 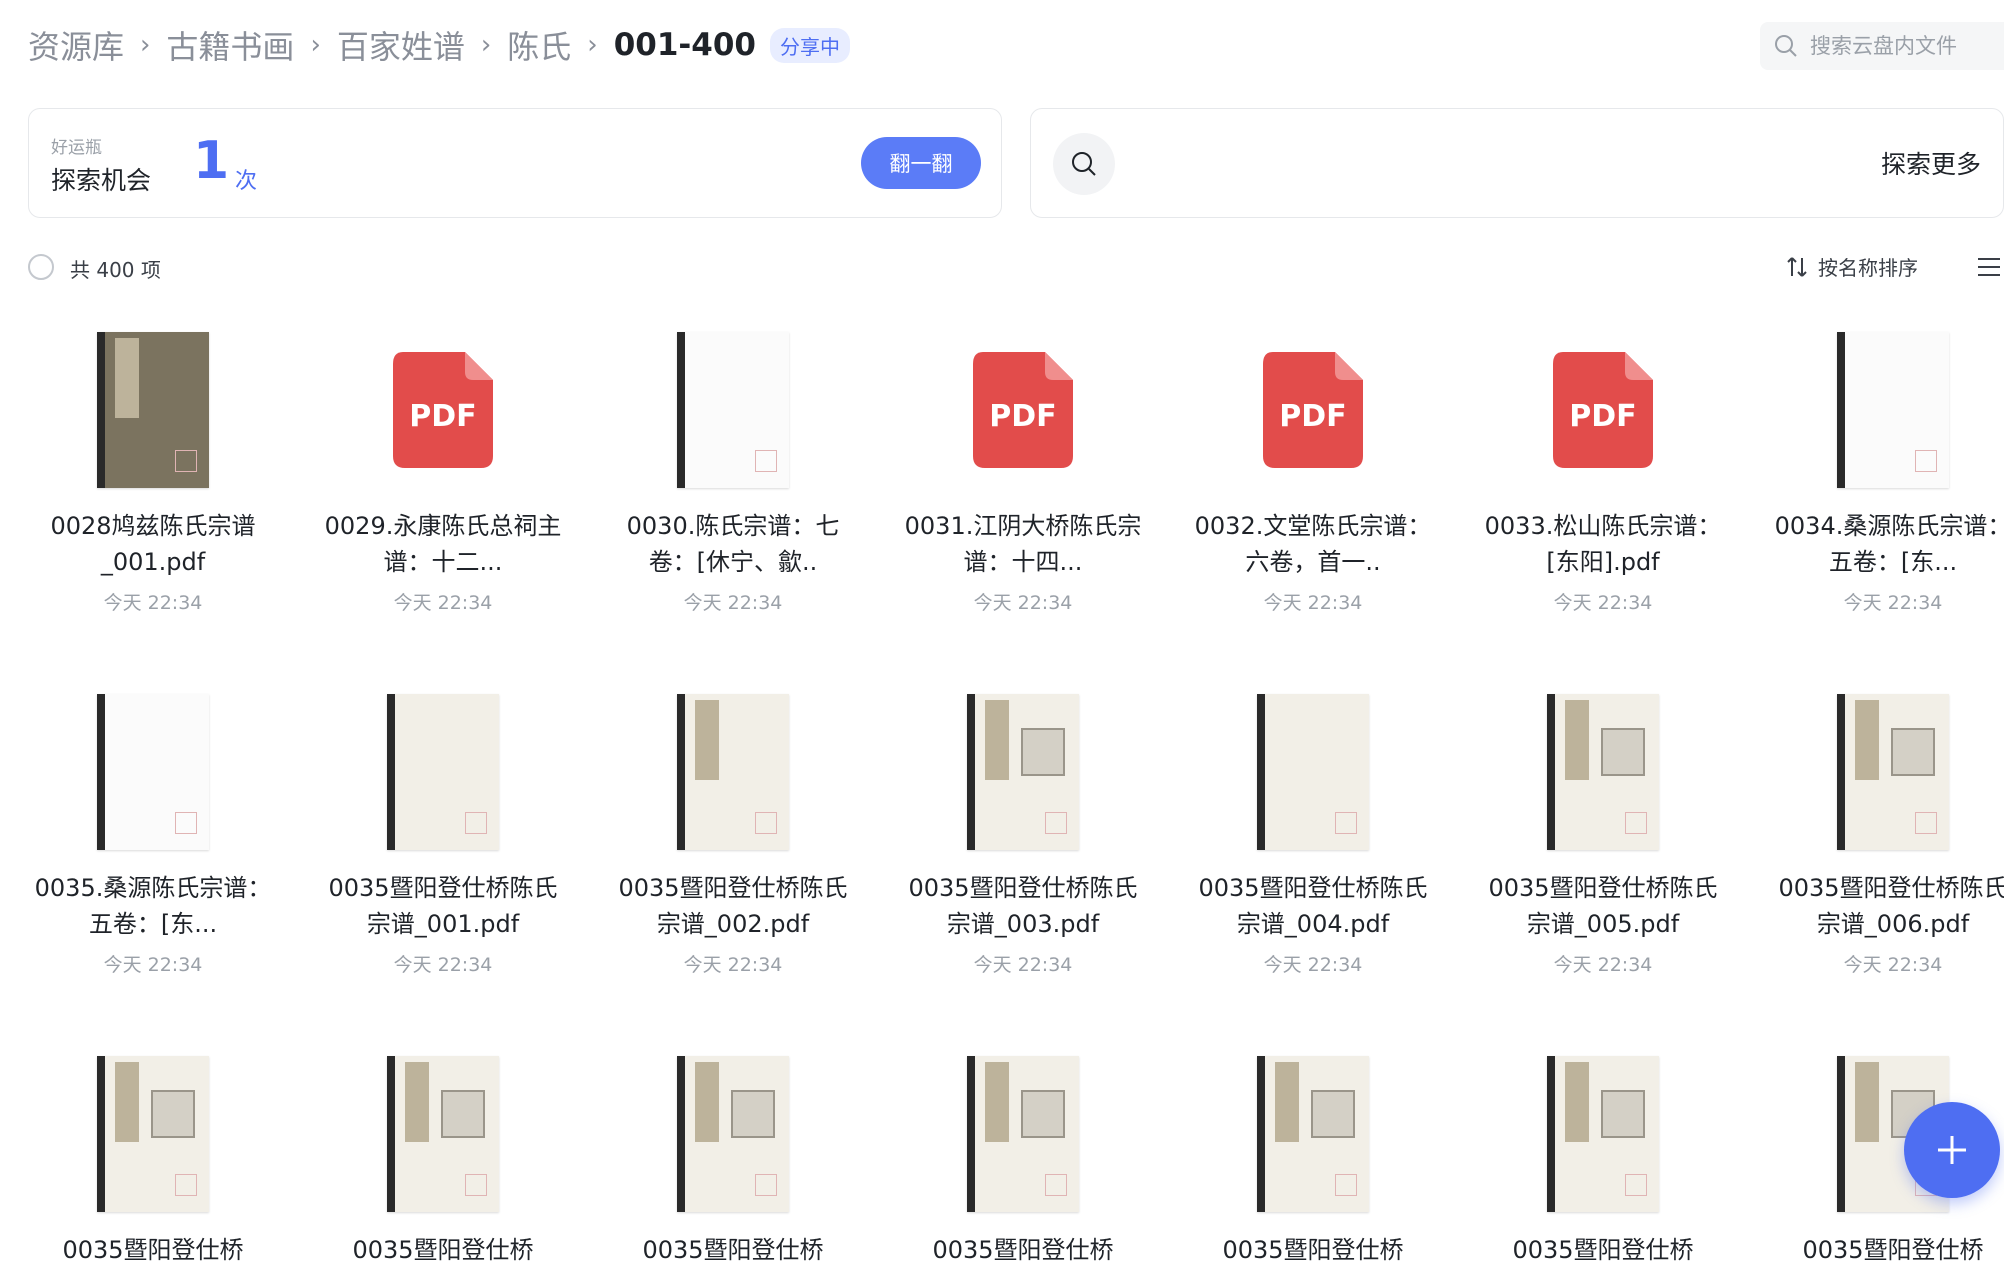 I want to click on file-name: 0035暨阳登仕桥陈氏宗谱_003.pdf, so click(x=1023, y=906).